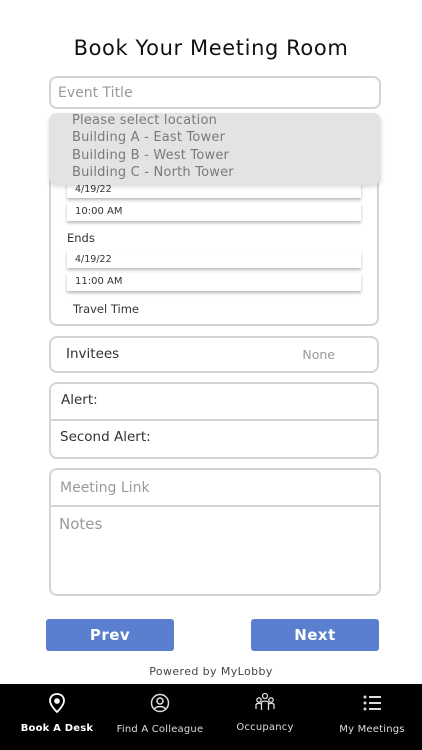 Image resolution: width=422 pixels, height=750 pixels. What do you see at coordinates (160, 729) in the screenshot?
I see `tab-label-find-a-colleague: Find A Colleague` at bounding box center [160, 729].